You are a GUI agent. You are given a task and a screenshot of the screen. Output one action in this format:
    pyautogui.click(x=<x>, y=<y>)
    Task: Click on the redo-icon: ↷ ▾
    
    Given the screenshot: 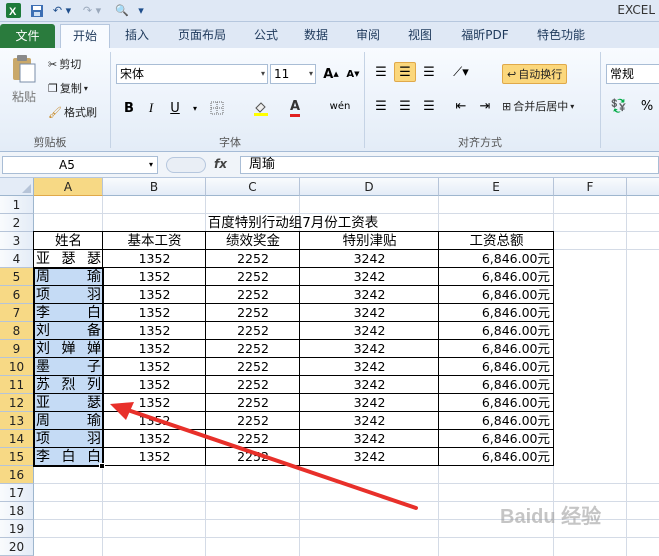 What is the action you would take?
    pyautogui.click(x=92, y=10)
    